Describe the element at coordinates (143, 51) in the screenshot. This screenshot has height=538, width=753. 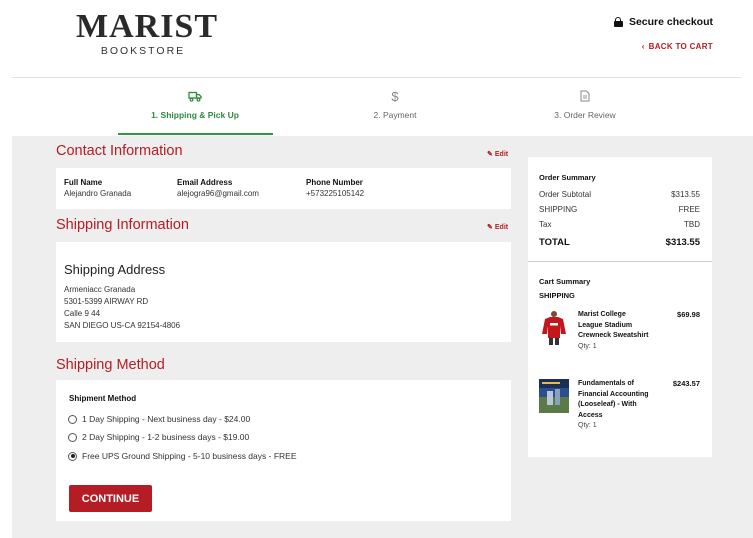
I see `logo-subtitle: BOOKSTORE` at that location.